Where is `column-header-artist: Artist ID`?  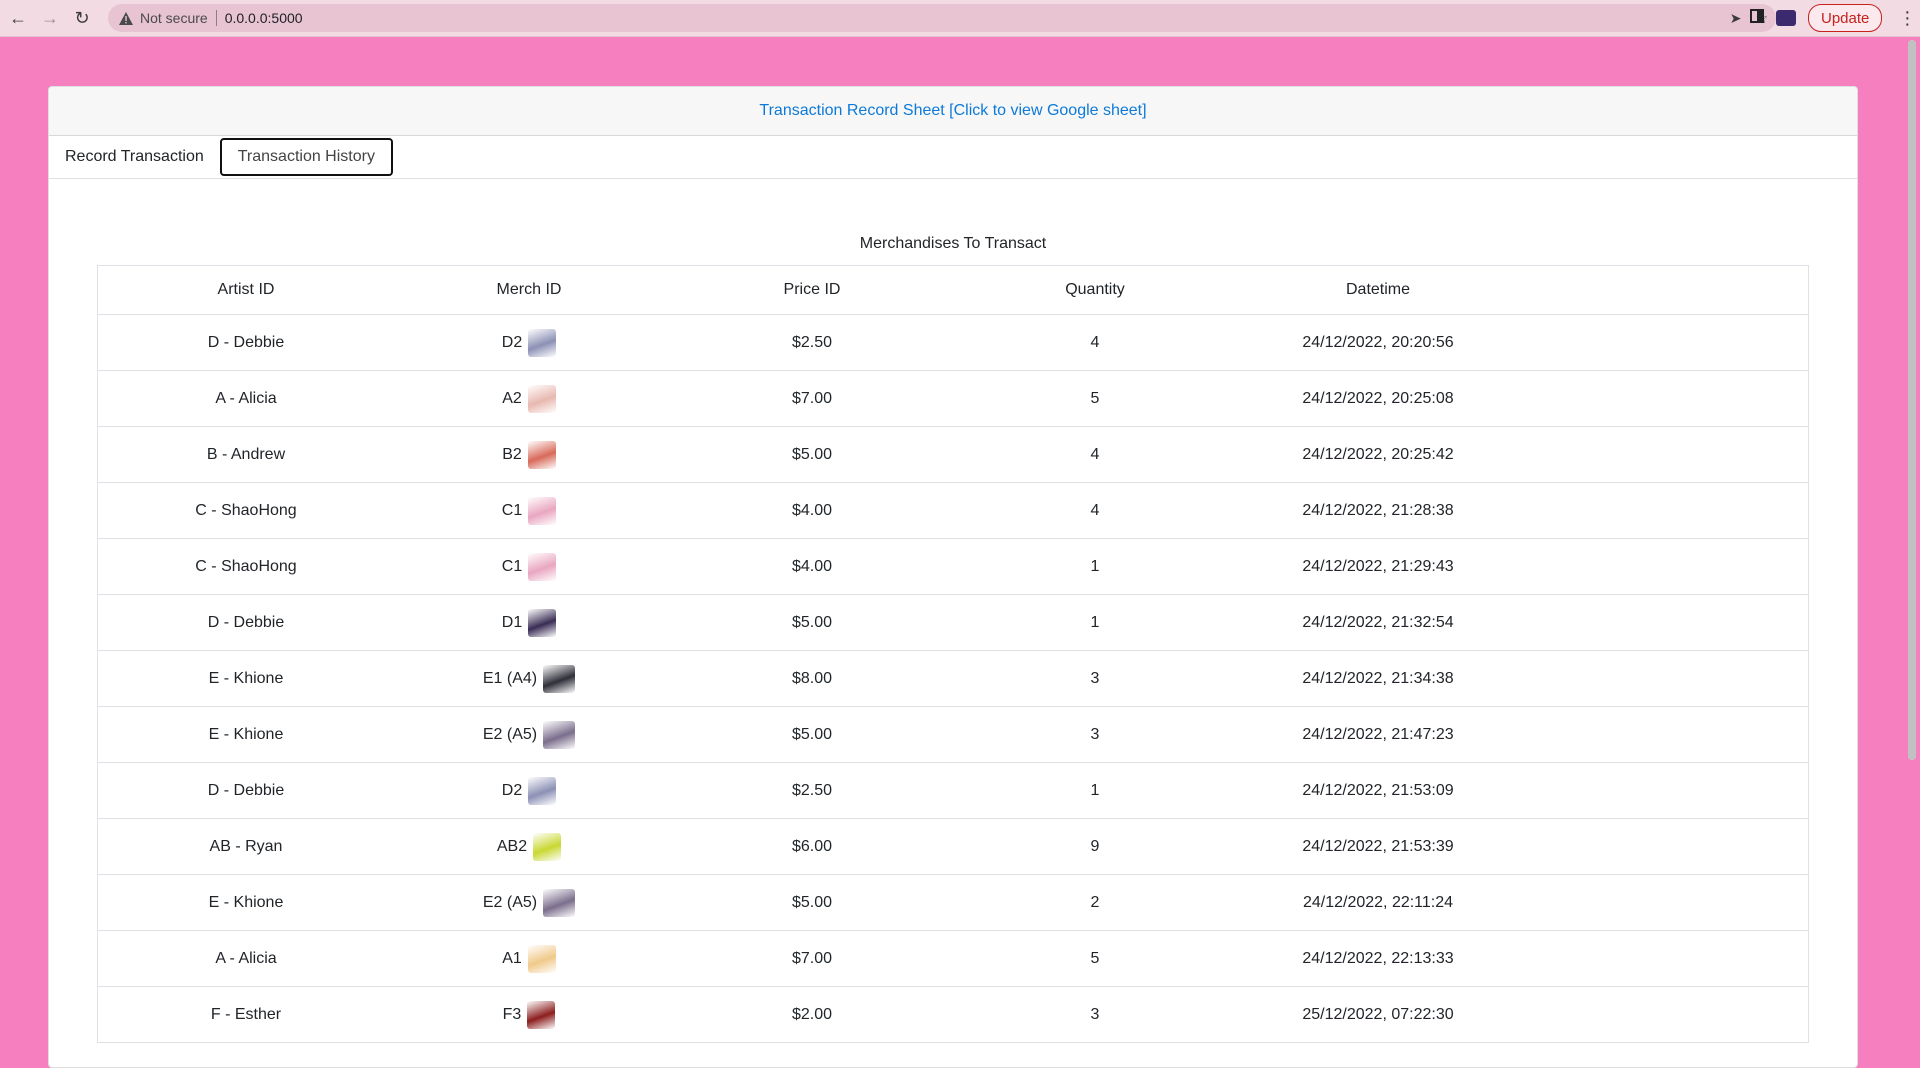 column-header-artist: Artist ID is located at coordinates (246, 290).